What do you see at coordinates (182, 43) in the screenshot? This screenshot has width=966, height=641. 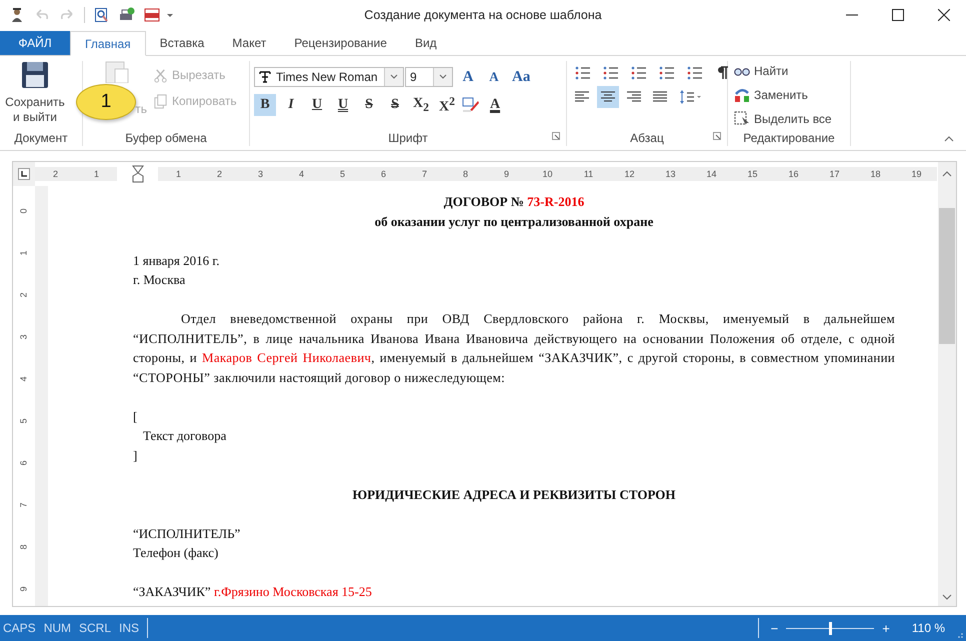 I see `ribbon-tab: Вставка` at bounding box center [182, 43].